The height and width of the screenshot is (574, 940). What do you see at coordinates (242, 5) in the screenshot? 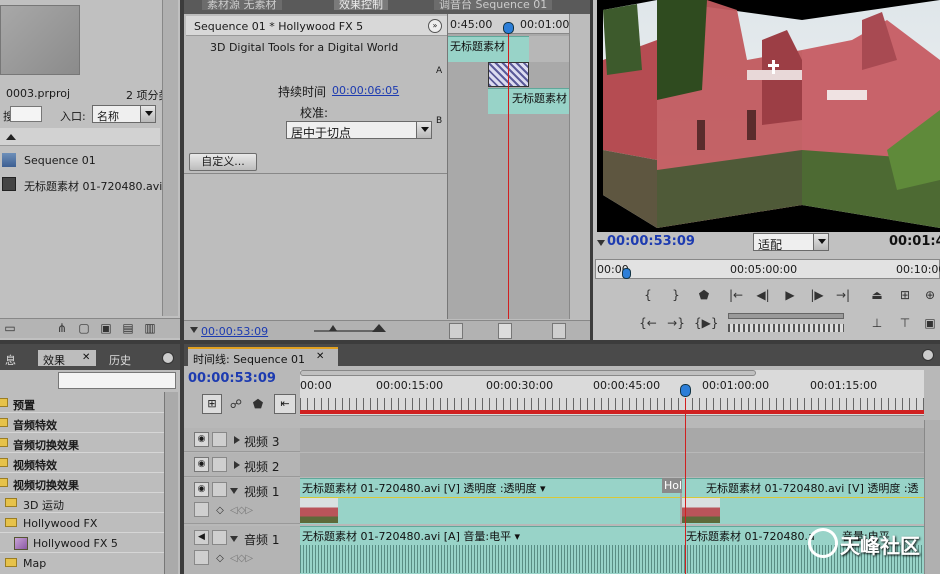
I see `tab-source: 素材源 无素材` at bounding box center [242, 5].